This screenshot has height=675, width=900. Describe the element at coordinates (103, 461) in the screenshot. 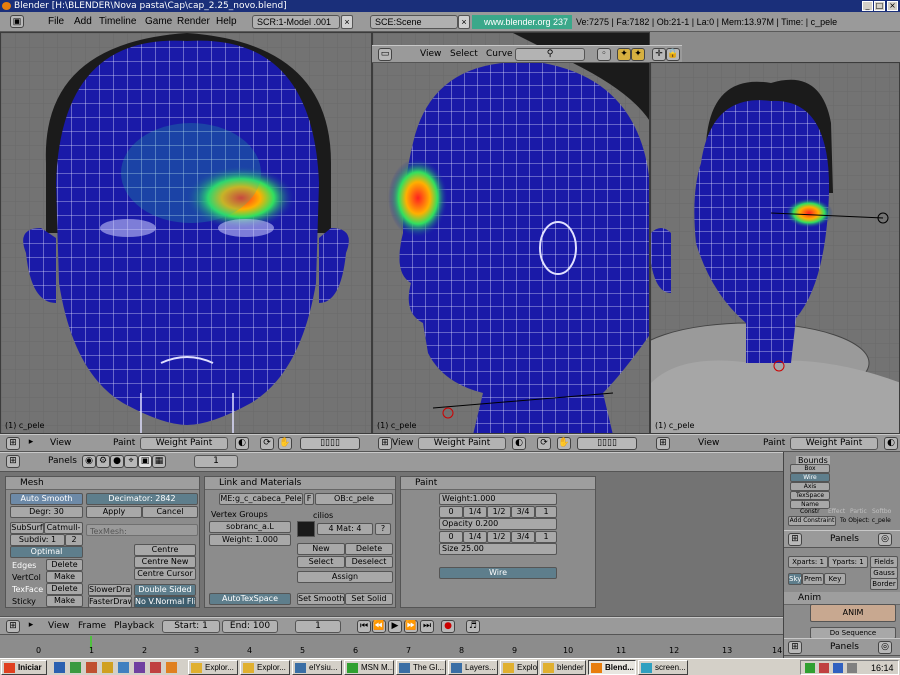

I see `script-icon: ⚙` at that location.